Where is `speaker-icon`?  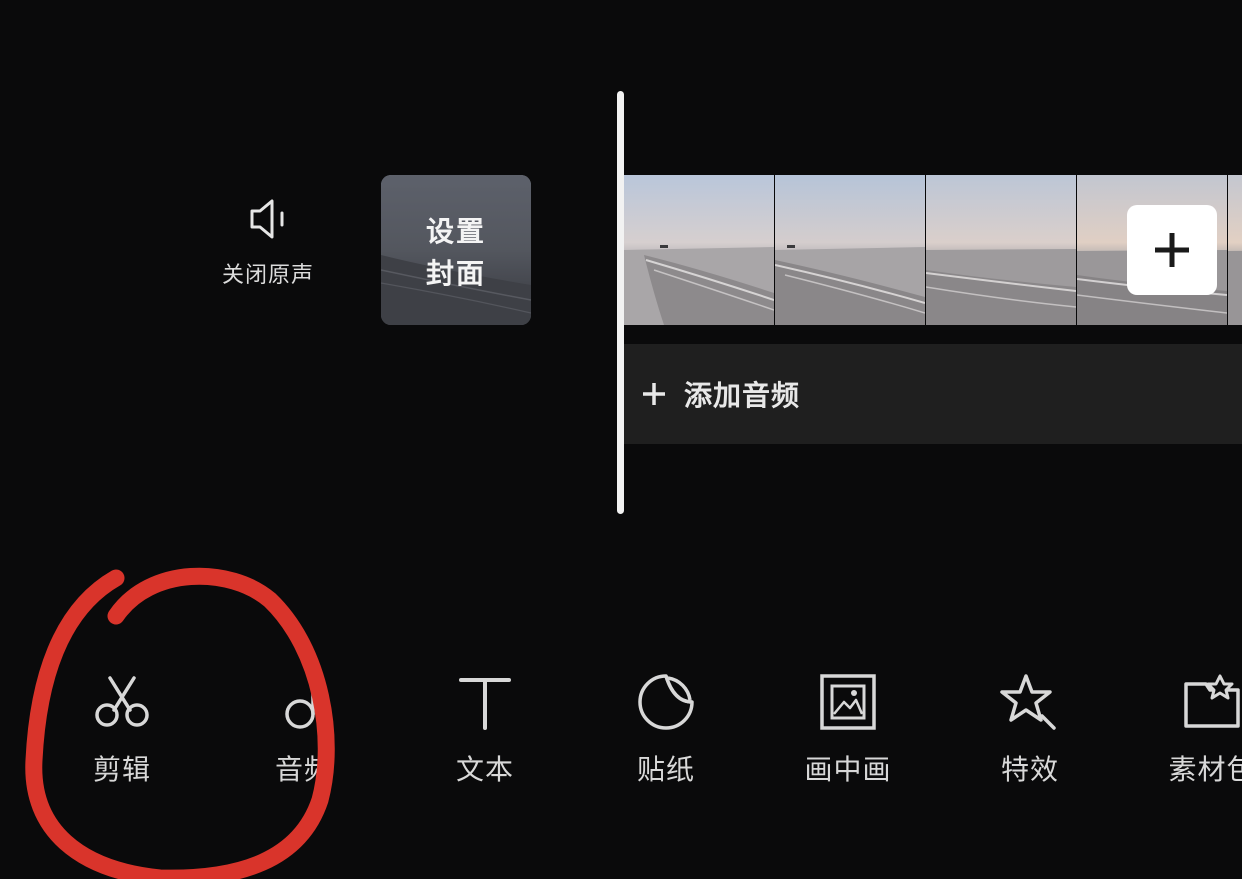 speaker-icon is located at coordinates (267, 219).